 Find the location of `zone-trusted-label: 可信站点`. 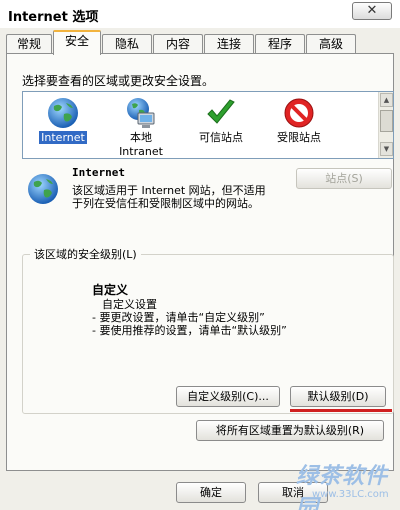

zone-trusted-label: 可信站点 is located at coordinates (221, 137).